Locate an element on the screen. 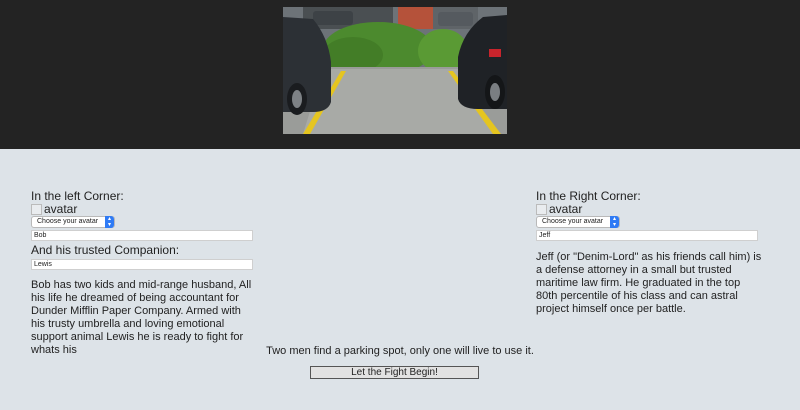 The height and width of the screenshot is (410, 800). left-avatar: avatar is located at coordinates (143, 209).